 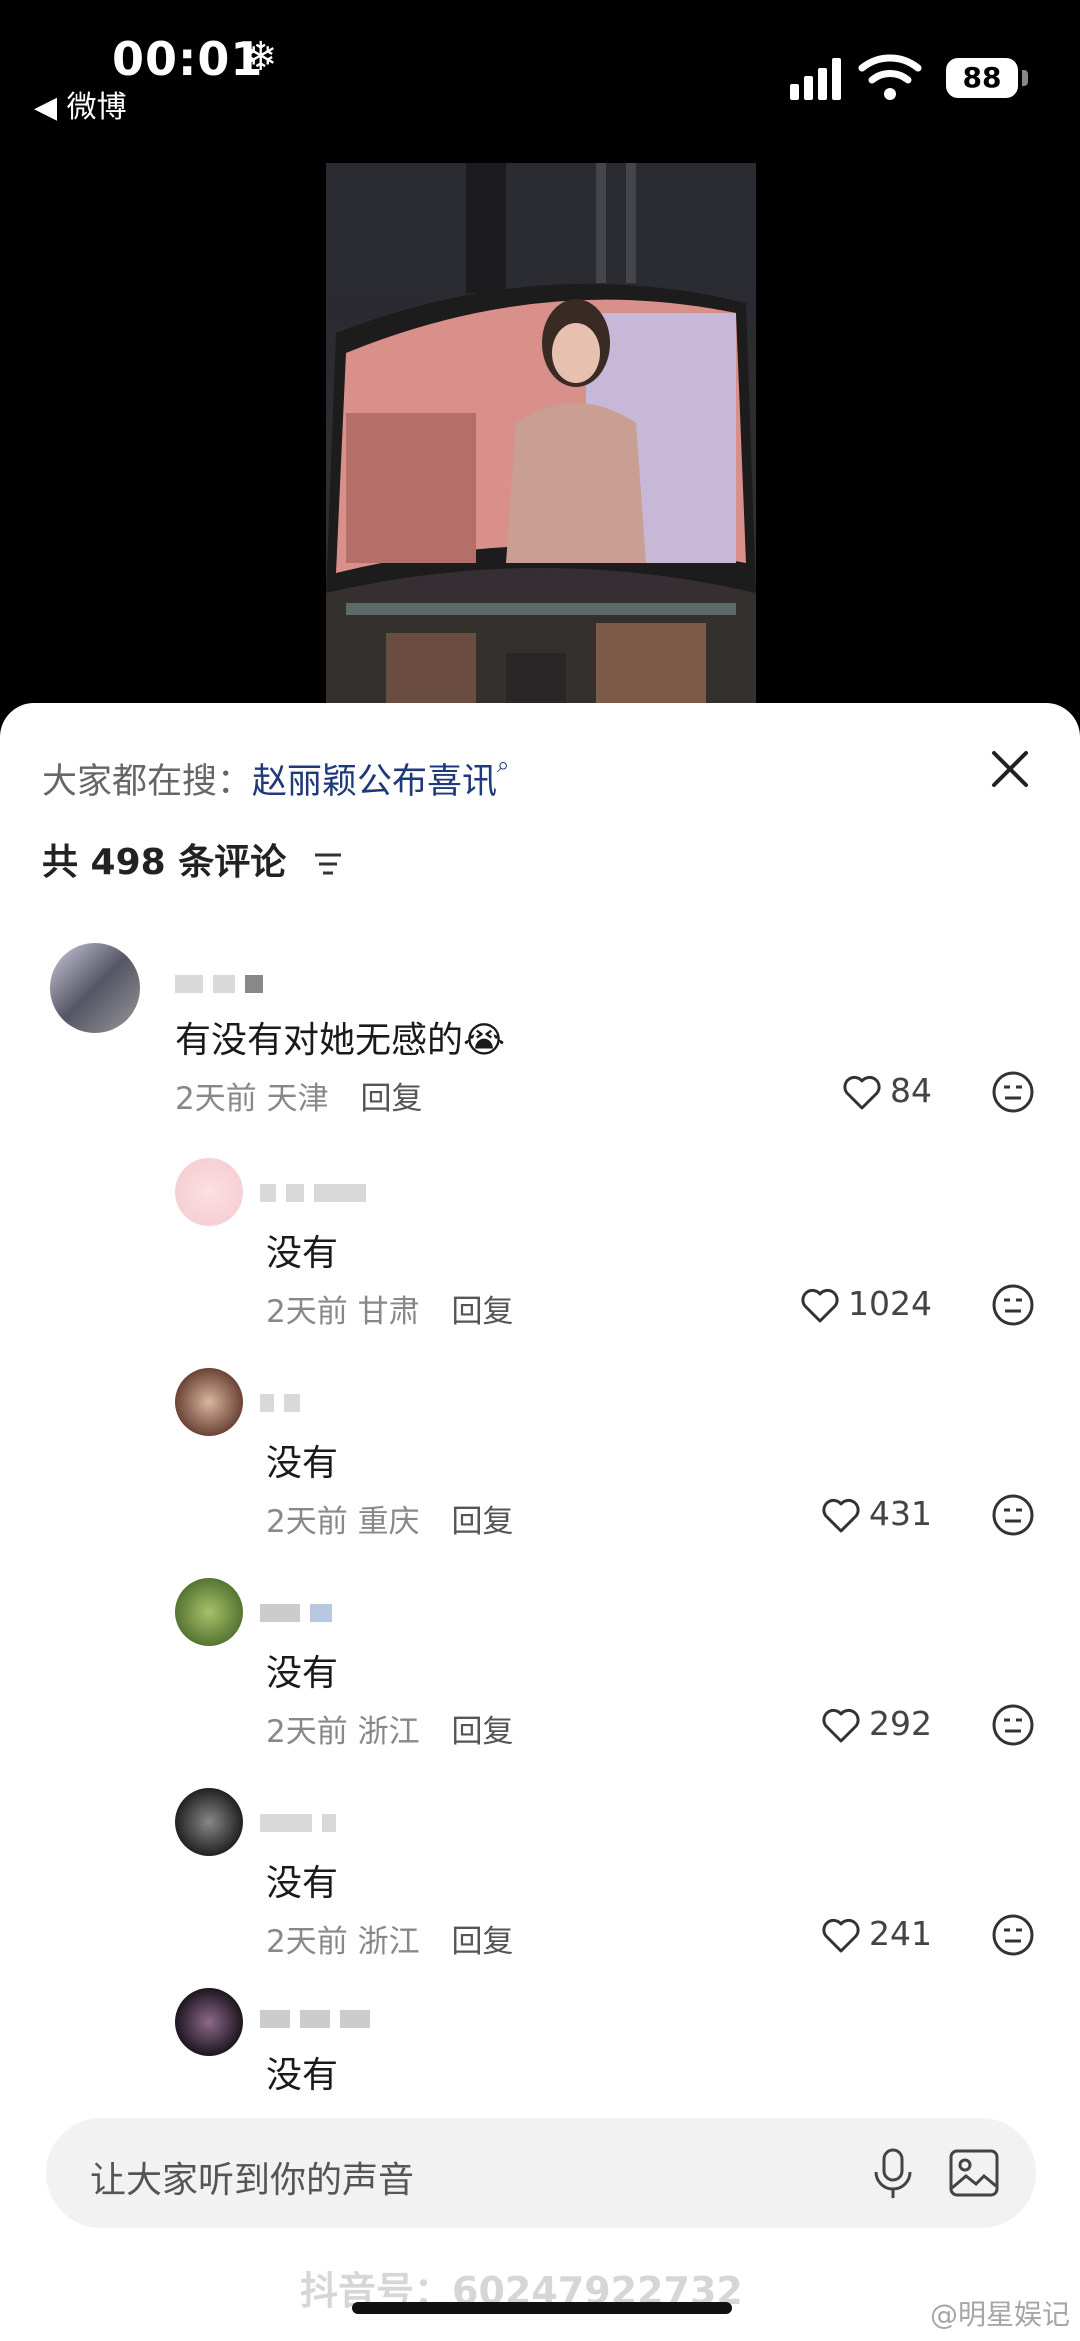 I want to click on snowflake-icon: ❄, so click(x=261, y=57).